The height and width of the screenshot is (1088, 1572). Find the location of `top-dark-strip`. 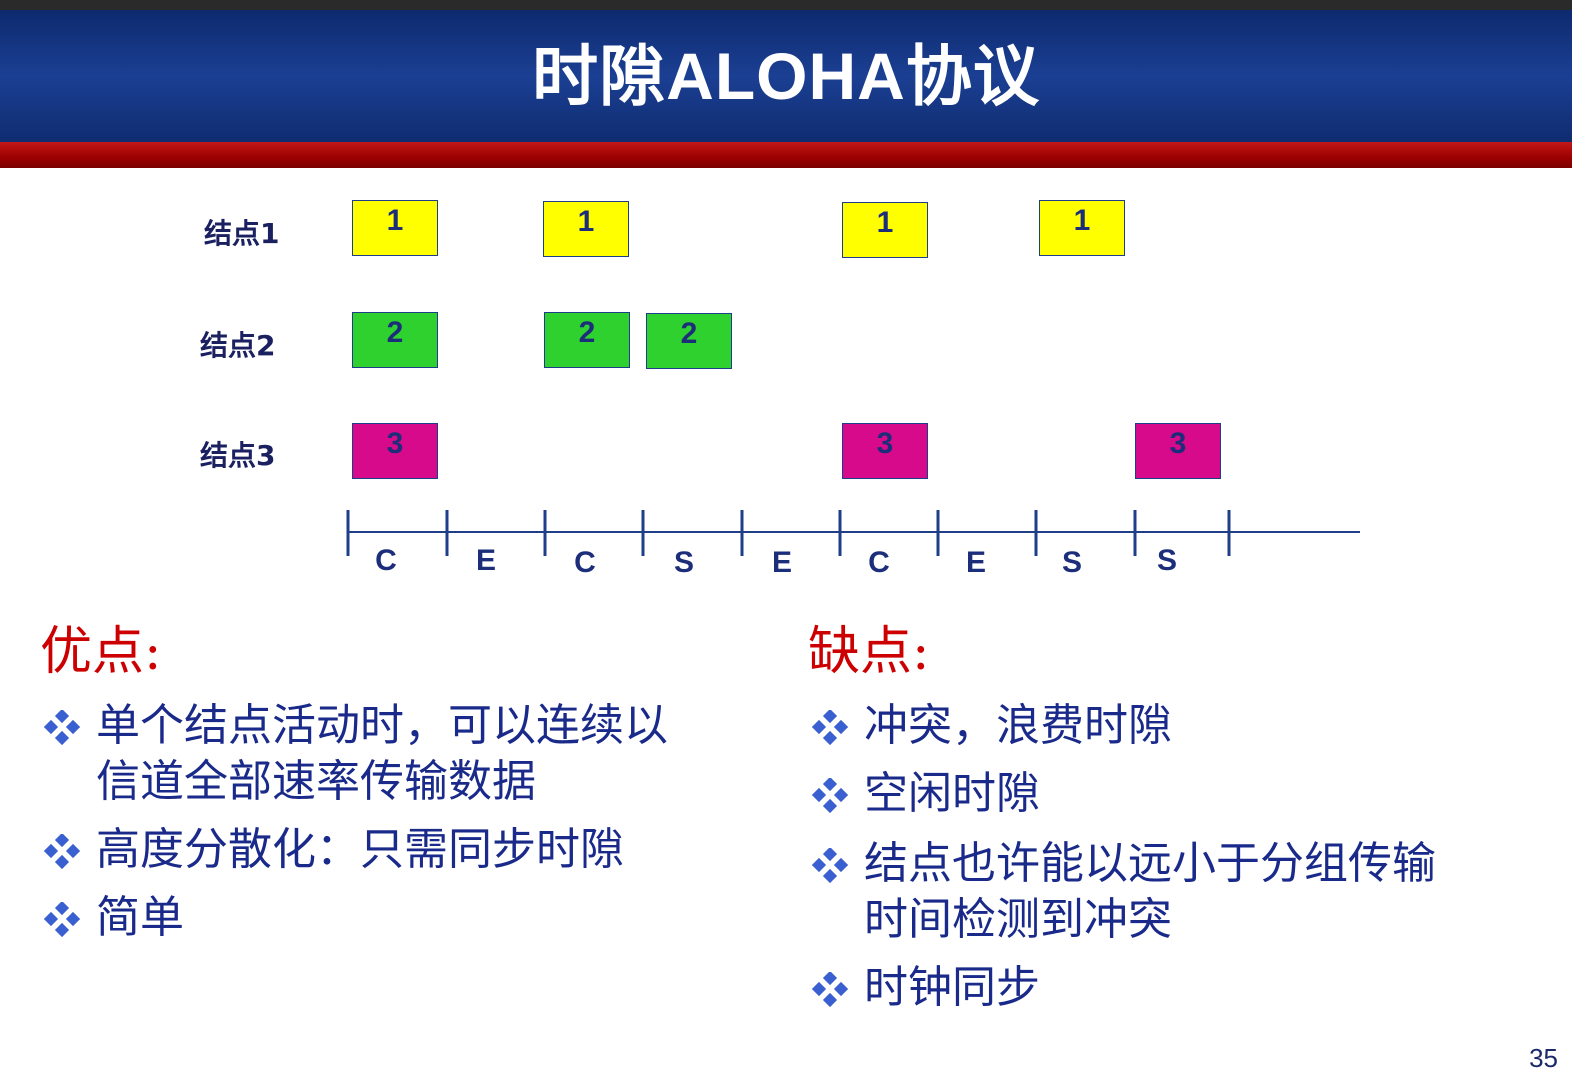

top-dark-strip is located at coordinates (786, 5).